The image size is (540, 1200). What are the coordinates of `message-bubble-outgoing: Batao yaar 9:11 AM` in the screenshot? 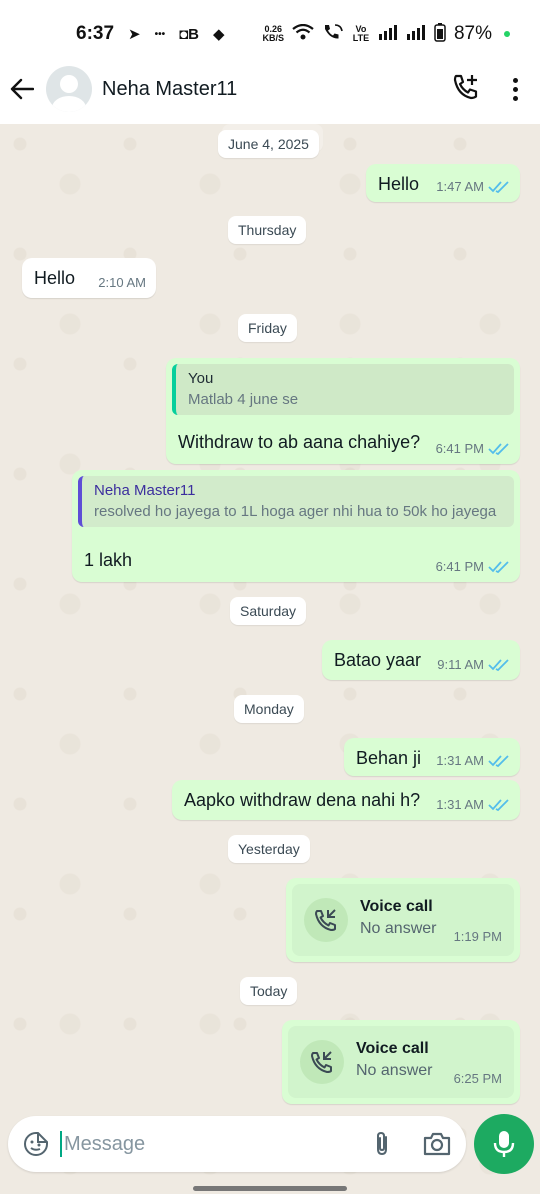 It's located at (421, 660).